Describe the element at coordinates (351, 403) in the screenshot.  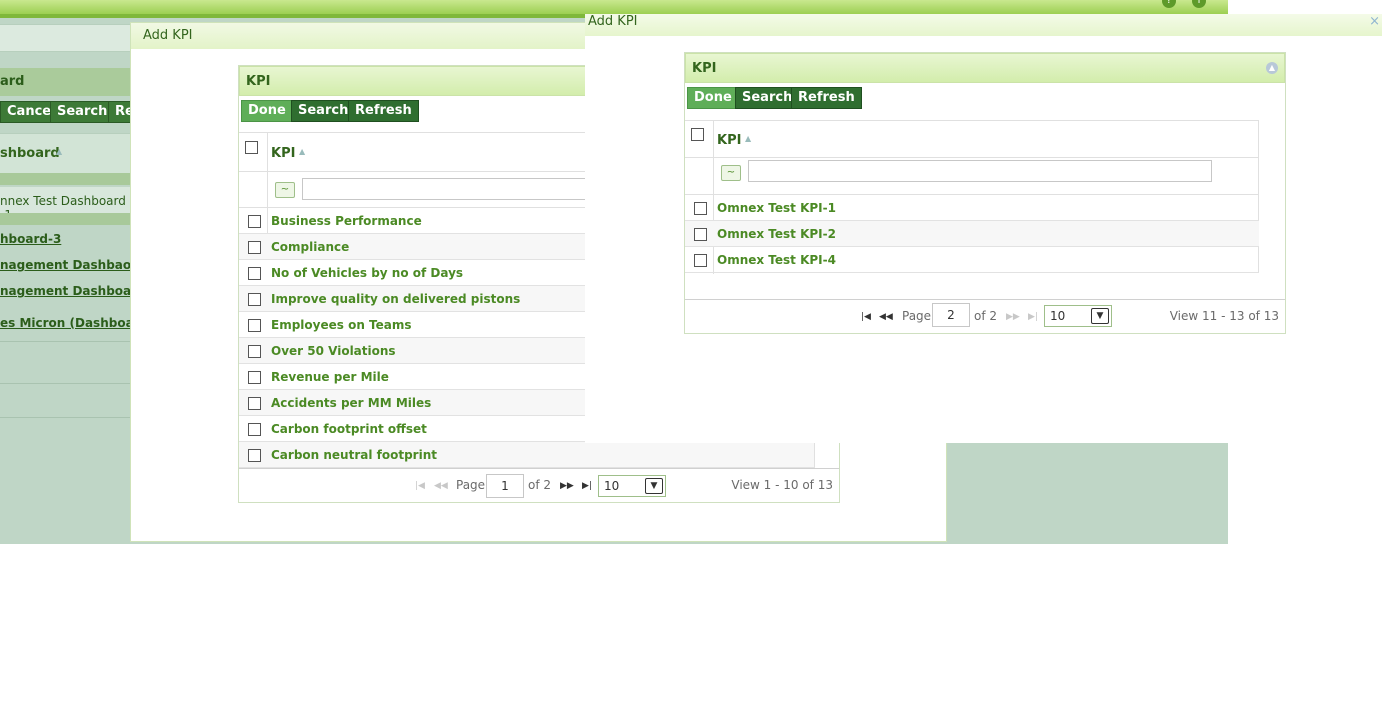
I see `kpi-name: Accidents per MM Miles` at that location.